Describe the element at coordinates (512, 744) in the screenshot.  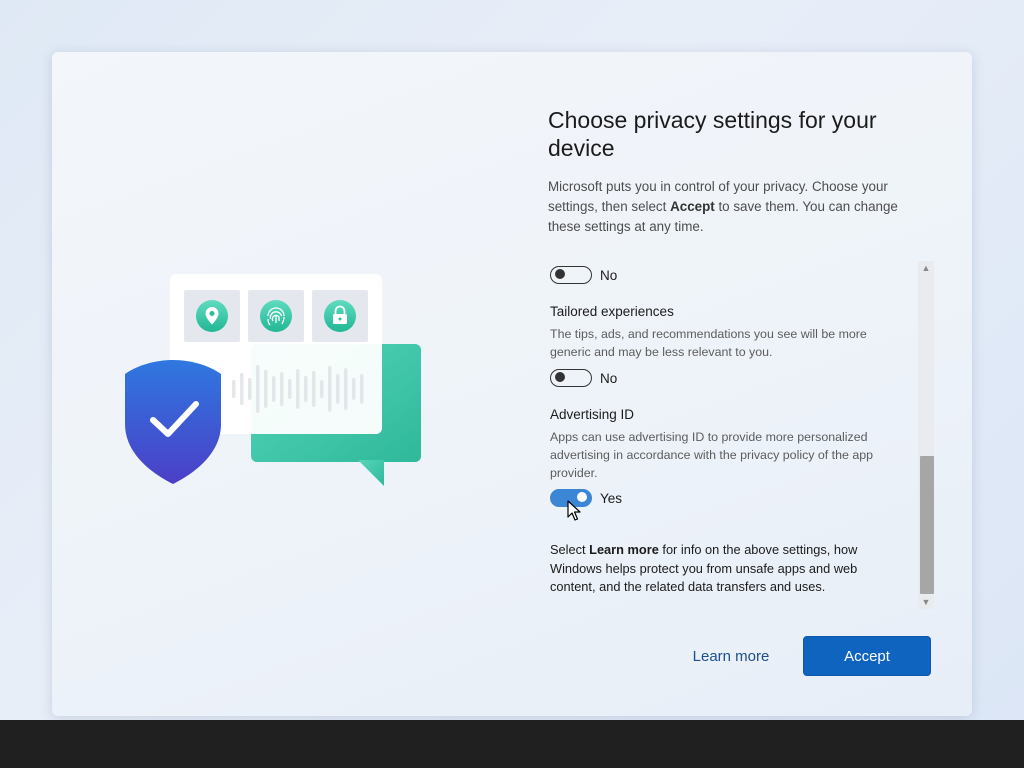
I see `taskbar` at that location.